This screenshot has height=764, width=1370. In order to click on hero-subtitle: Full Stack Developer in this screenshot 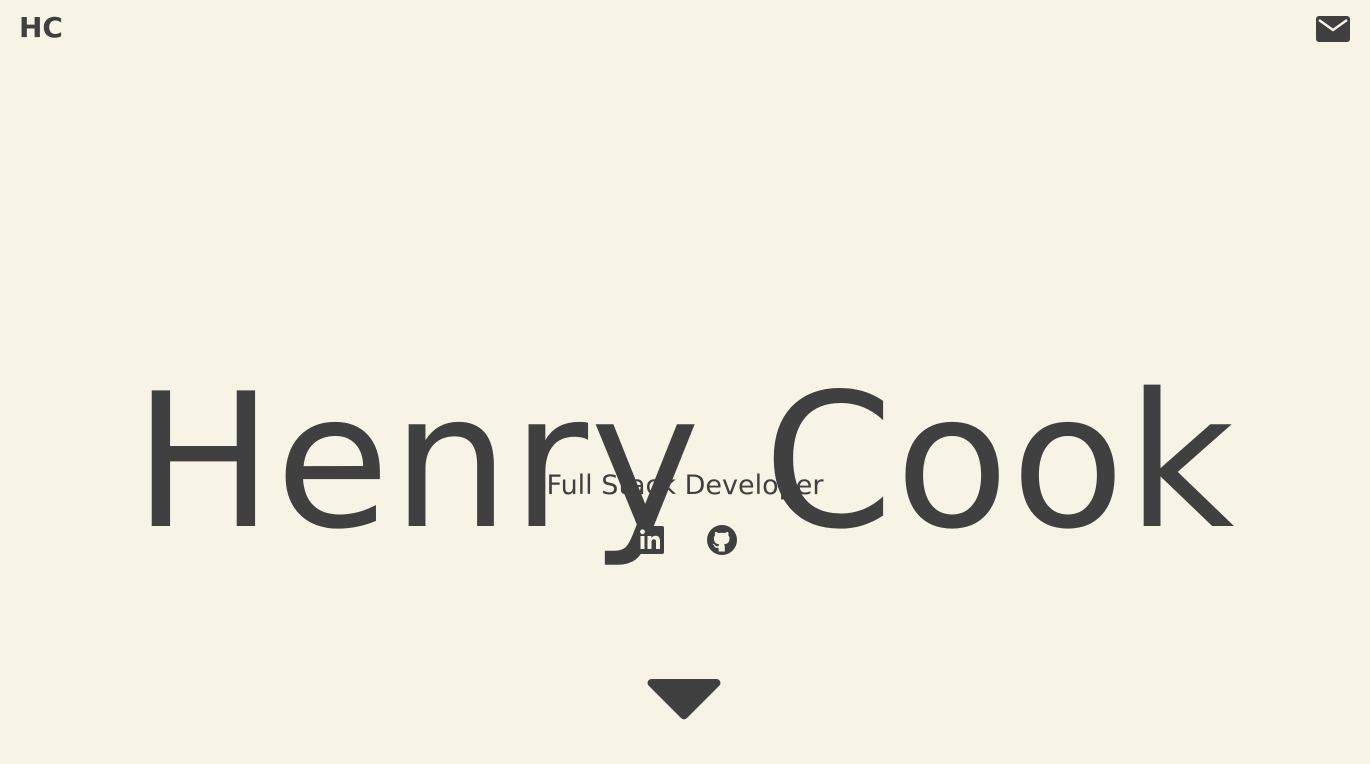, I will do `click(685, 485)`.